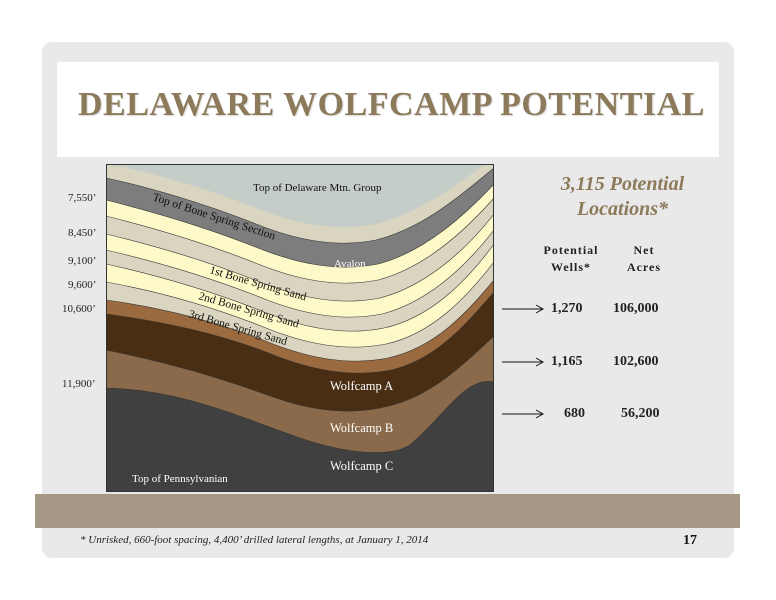  What do you see at coordinates (636, 308) in the screenshot?
I see `row-1-acres: 106,000` at bounding box center [636, 308].